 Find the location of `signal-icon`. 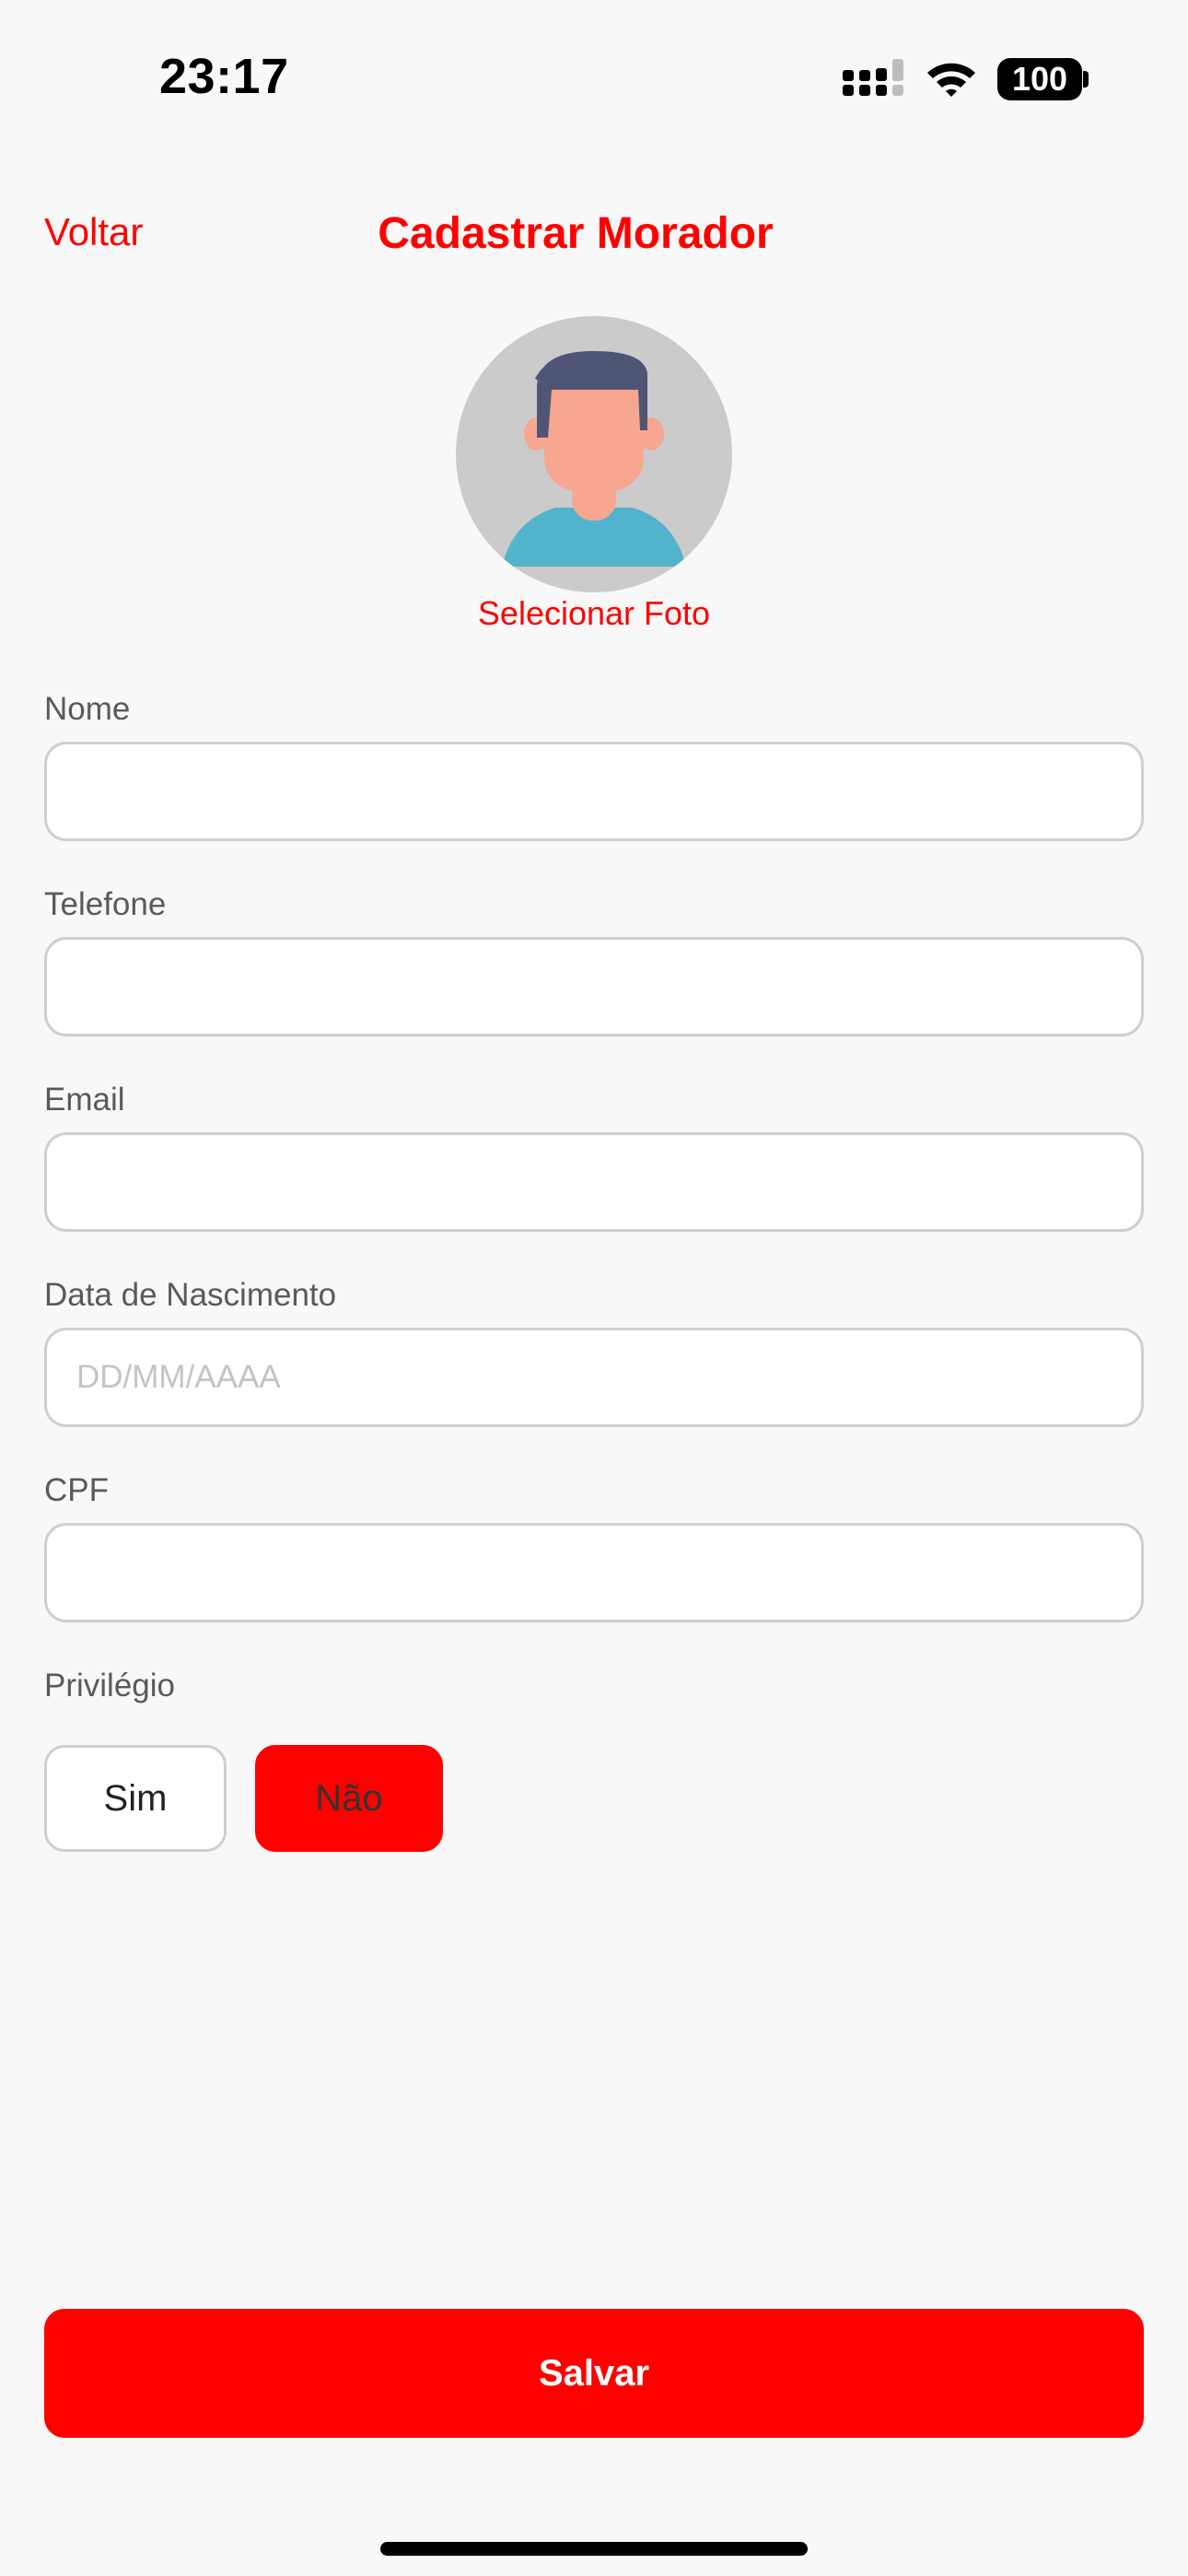

signal-icon is located at coordinates (873, 77).